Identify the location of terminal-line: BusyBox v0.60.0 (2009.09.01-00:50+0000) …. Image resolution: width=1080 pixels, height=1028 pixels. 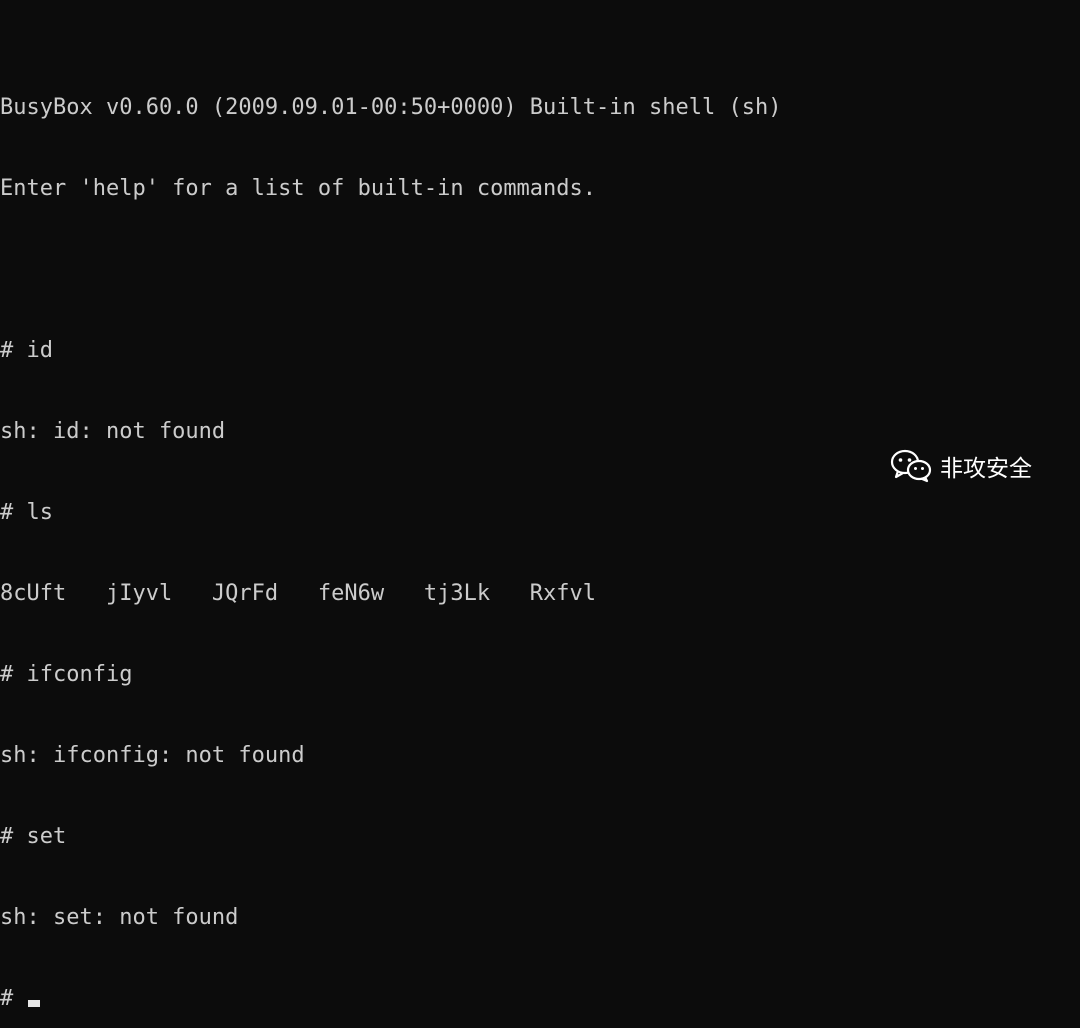
(391, 107).